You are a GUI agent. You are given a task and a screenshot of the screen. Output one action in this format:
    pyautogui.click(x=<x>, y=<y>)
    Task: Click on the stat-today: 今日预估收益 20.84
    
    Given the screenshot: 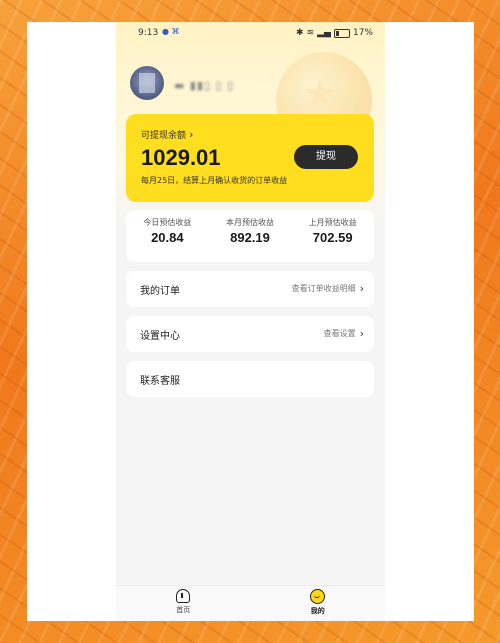 What is the action you would take?
    pyautogui.click(x=167, y=236)
    